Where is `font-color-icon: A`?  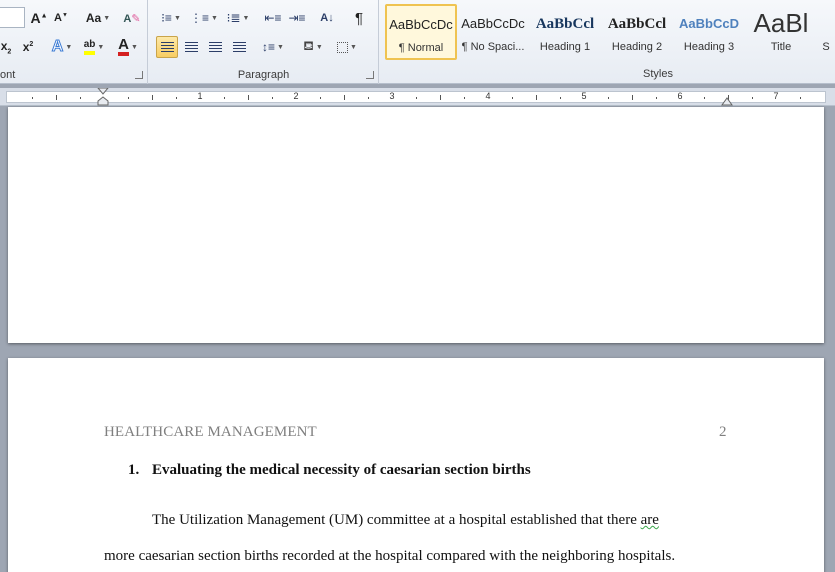
font-color-icon: A is located at coordinates (123, 46).